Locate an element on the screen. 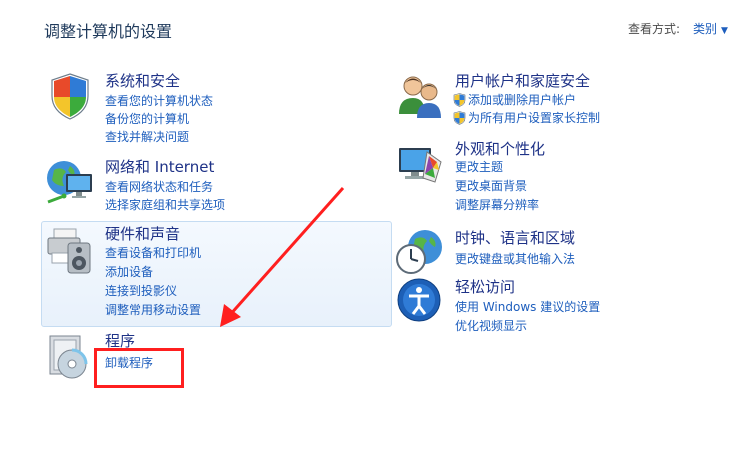 This screenshot has height=456, width=749. annotation-arrow is located at coordinates (282, 257).